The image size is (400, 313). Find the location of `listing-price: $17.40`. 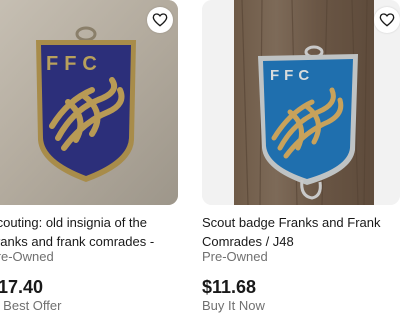

listing-price: $17.40 is located at coordinates (22, 287).